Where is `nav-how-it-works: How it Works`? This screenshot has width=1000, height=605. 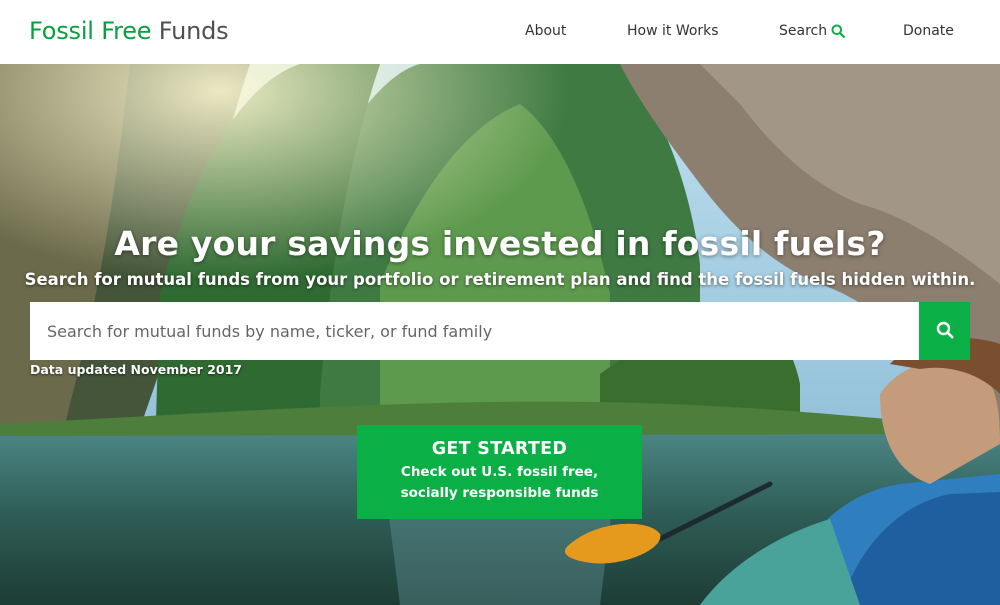 nav-how-it-works: How it Works is located at coordinates (673, 31).